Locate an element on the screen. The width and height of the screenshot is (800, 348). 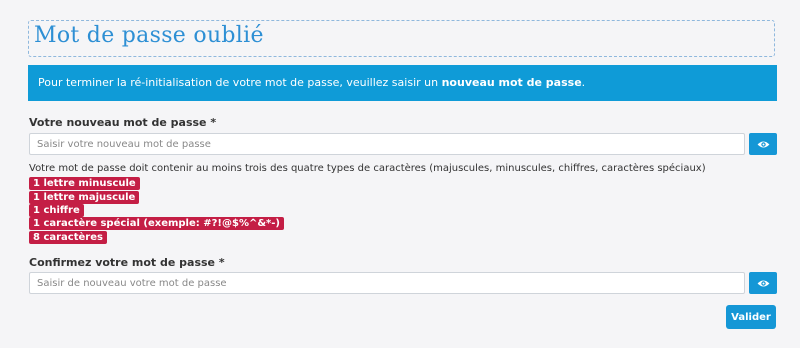
show-confirm-password-button is located at coordinates (763, 283).